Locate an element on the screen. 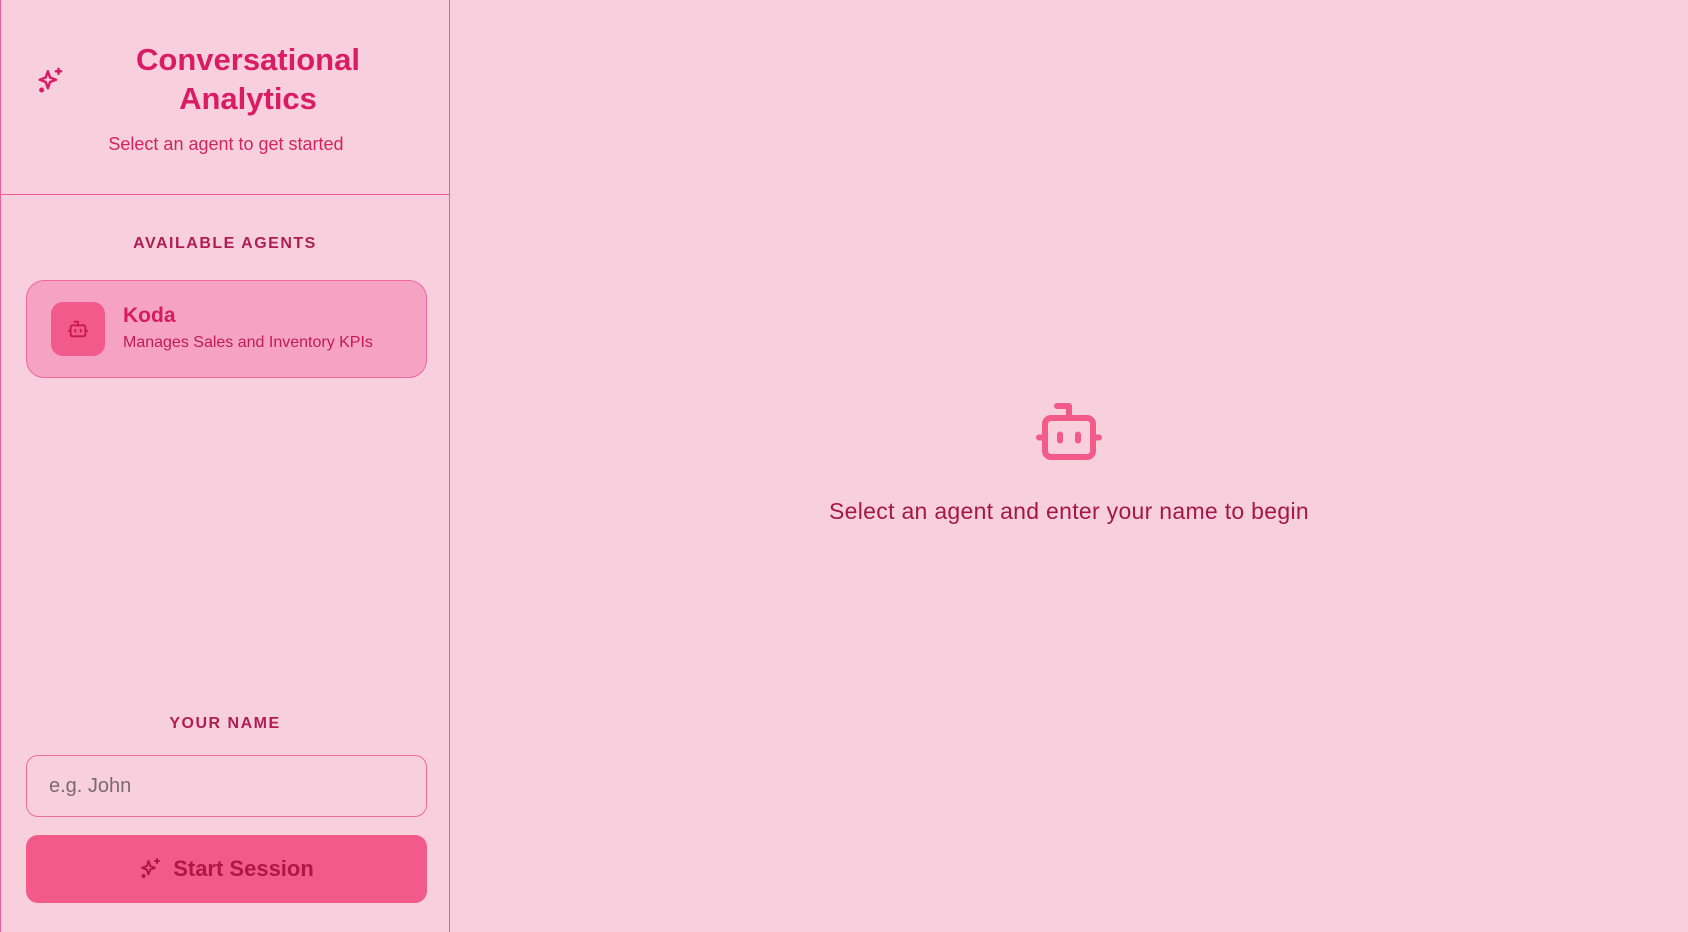 The height and width of the screenshot is (932, 1688). start-session-button: Start Session is located at coordinates (226, 869).